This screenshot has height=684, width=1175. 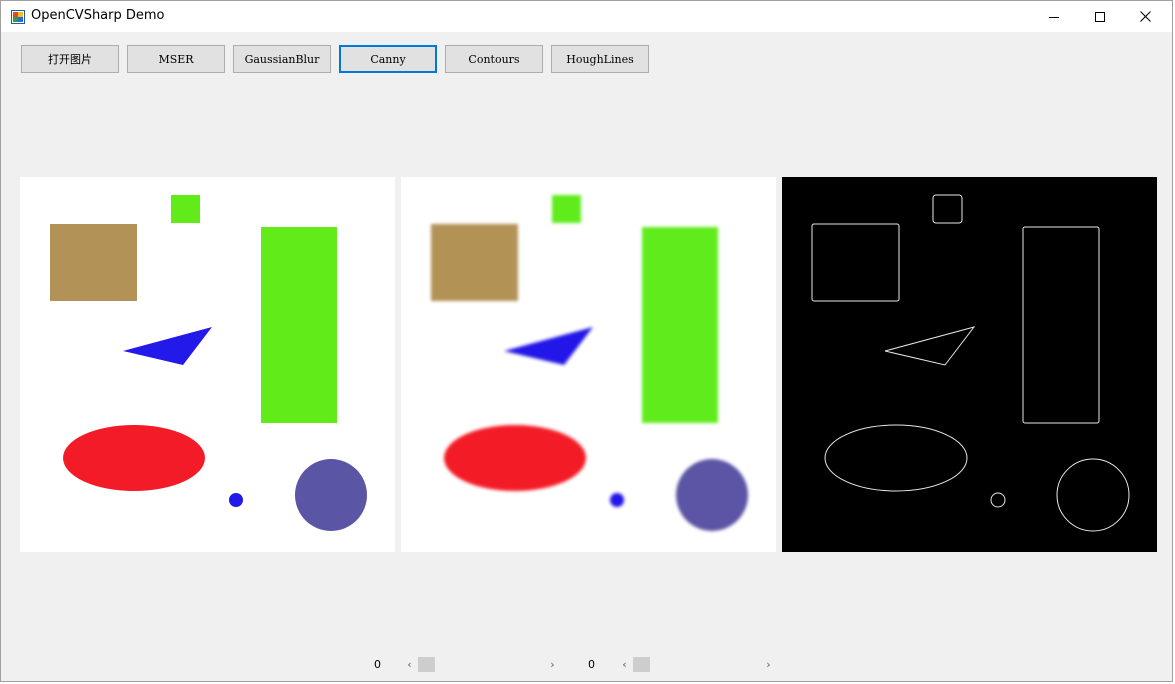 What do you see at coordinates (98, 15) in the screenshot?
I see `window-title: OpenCVSharp Demo` at bounding box center [98, 15].